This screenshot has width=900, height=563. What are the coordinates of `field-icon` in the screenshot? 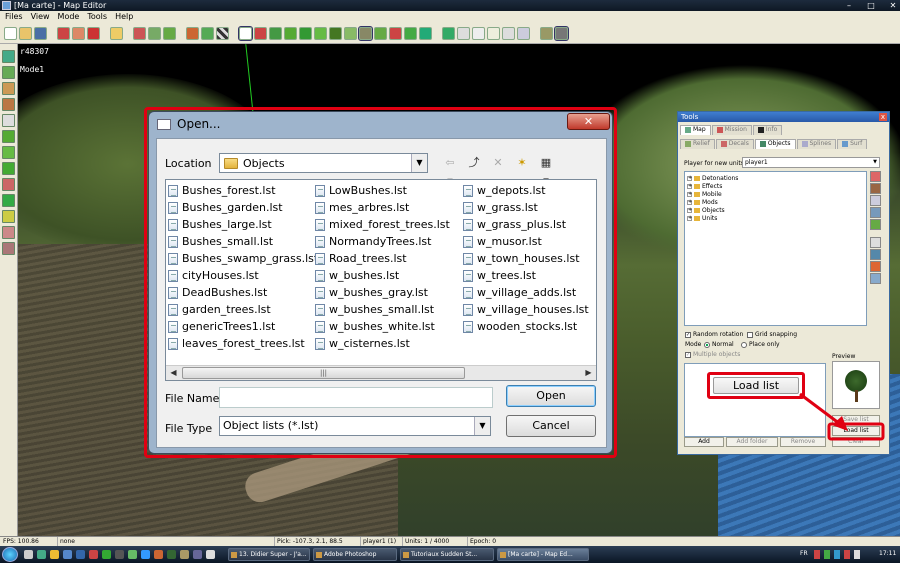 It's located at (320, 33).